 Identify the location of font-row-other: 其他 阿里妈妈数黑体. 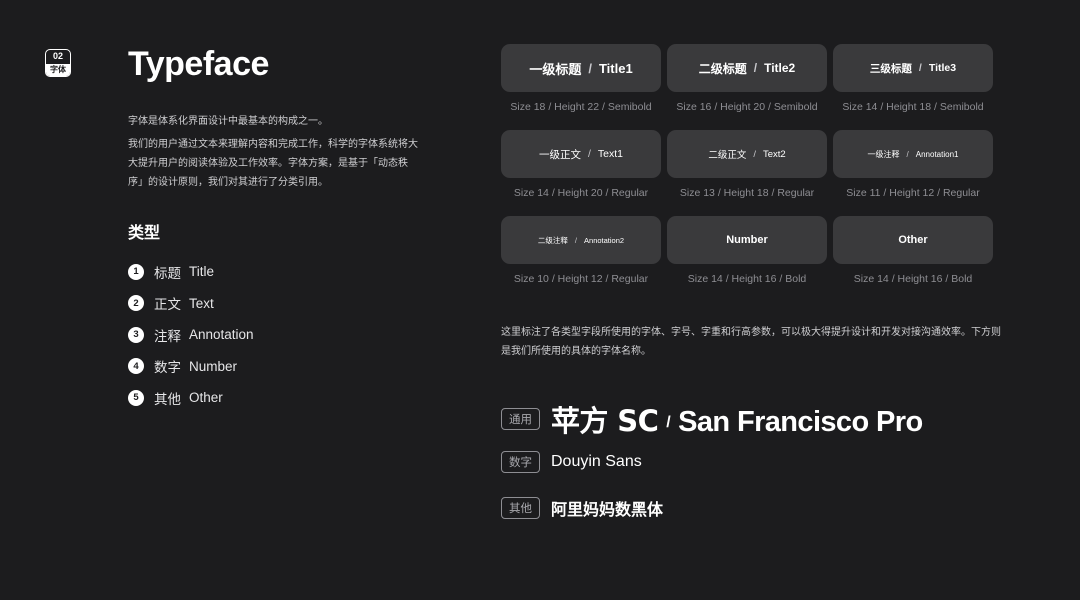
(582, 508).